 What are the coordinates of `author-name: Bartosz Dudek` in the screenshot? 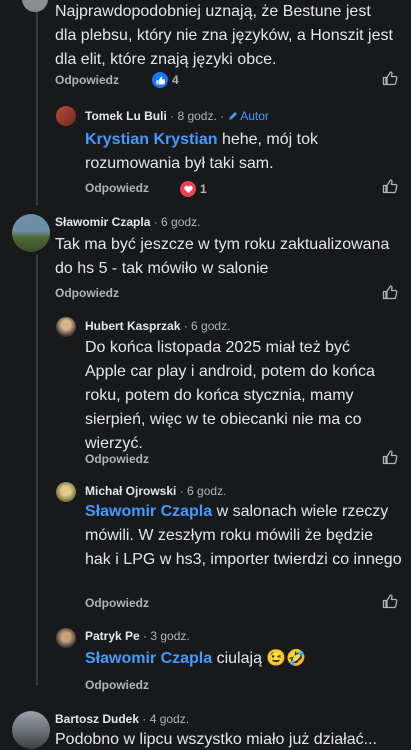 It's located at (97, 719).